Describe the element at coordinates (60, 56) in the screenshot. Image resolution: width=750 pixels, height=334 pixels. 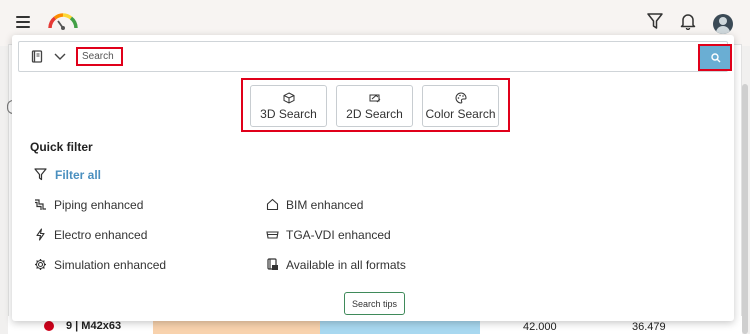
I see `chevron-down-icon` at that location.